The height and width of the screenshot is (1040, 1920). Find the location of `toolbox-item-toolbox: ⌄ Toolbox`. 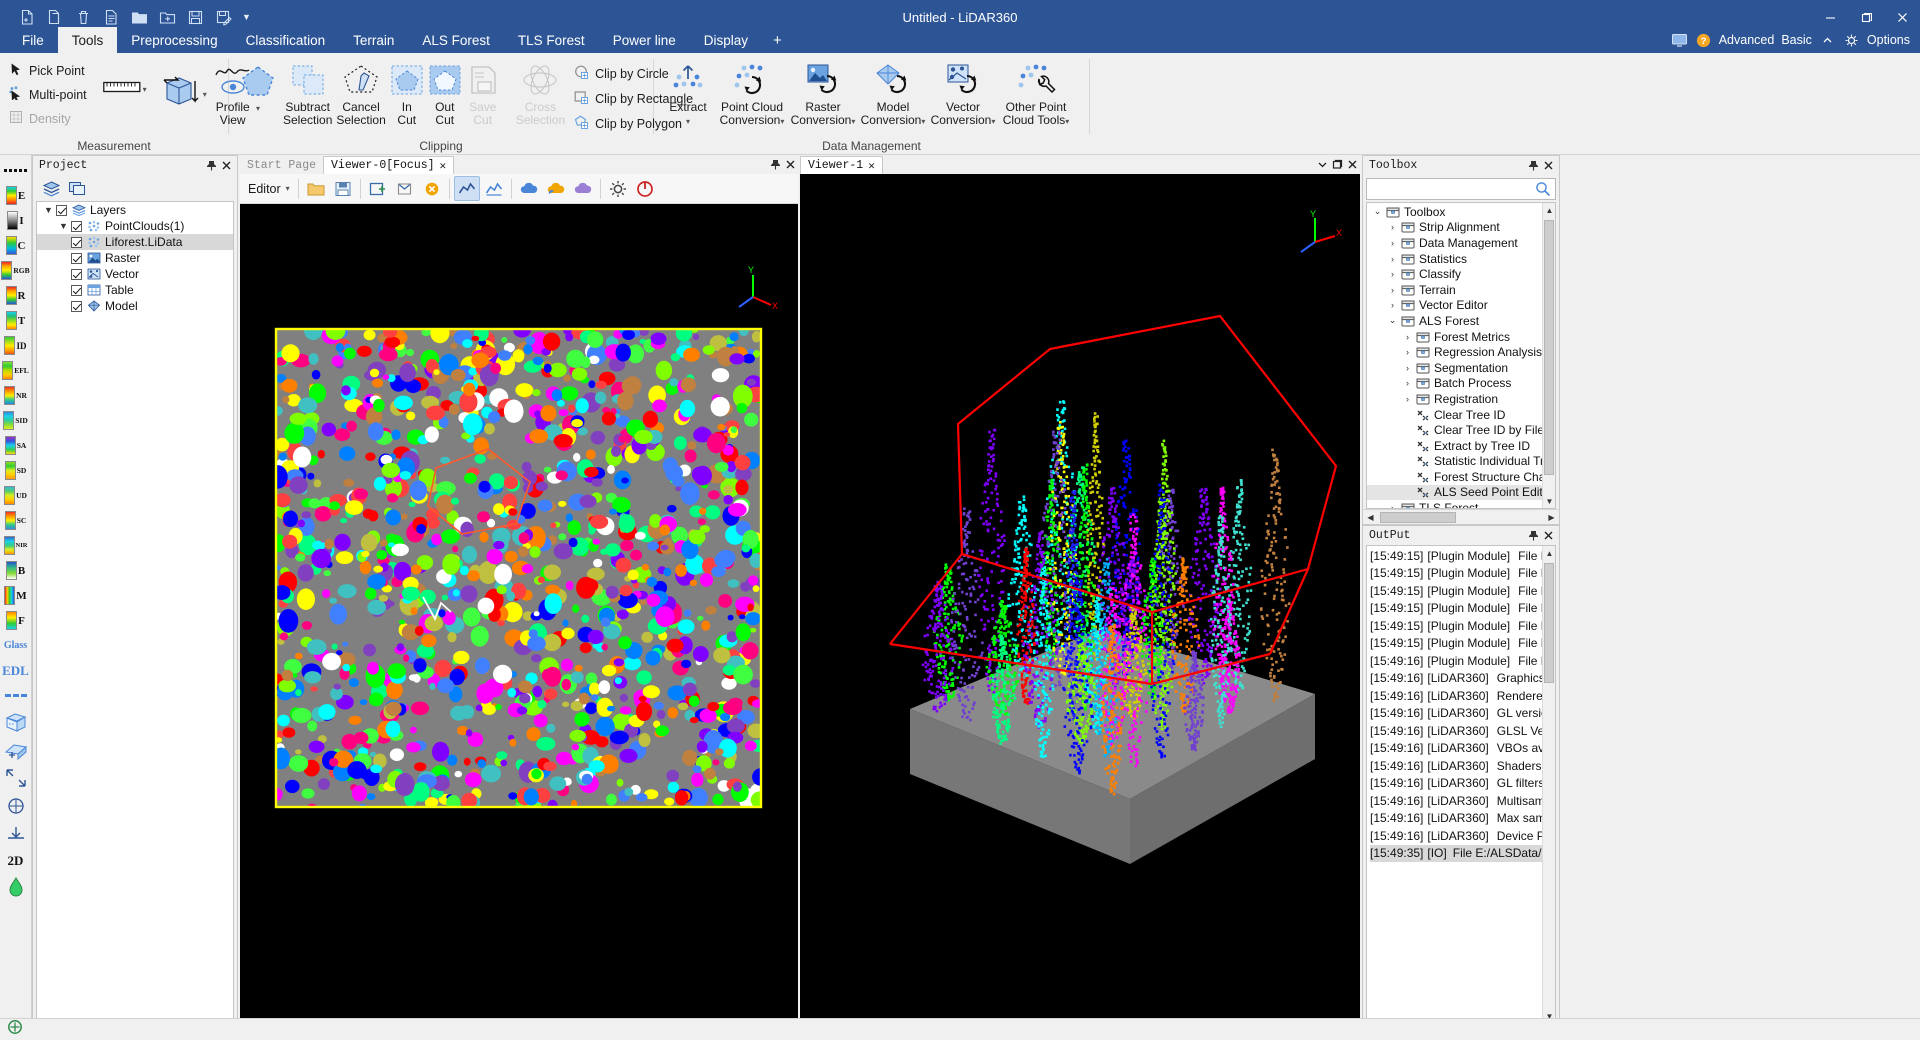

toolbox-item-toolbox: ⌄ Toolbox is located at coordinates (1454, 212).